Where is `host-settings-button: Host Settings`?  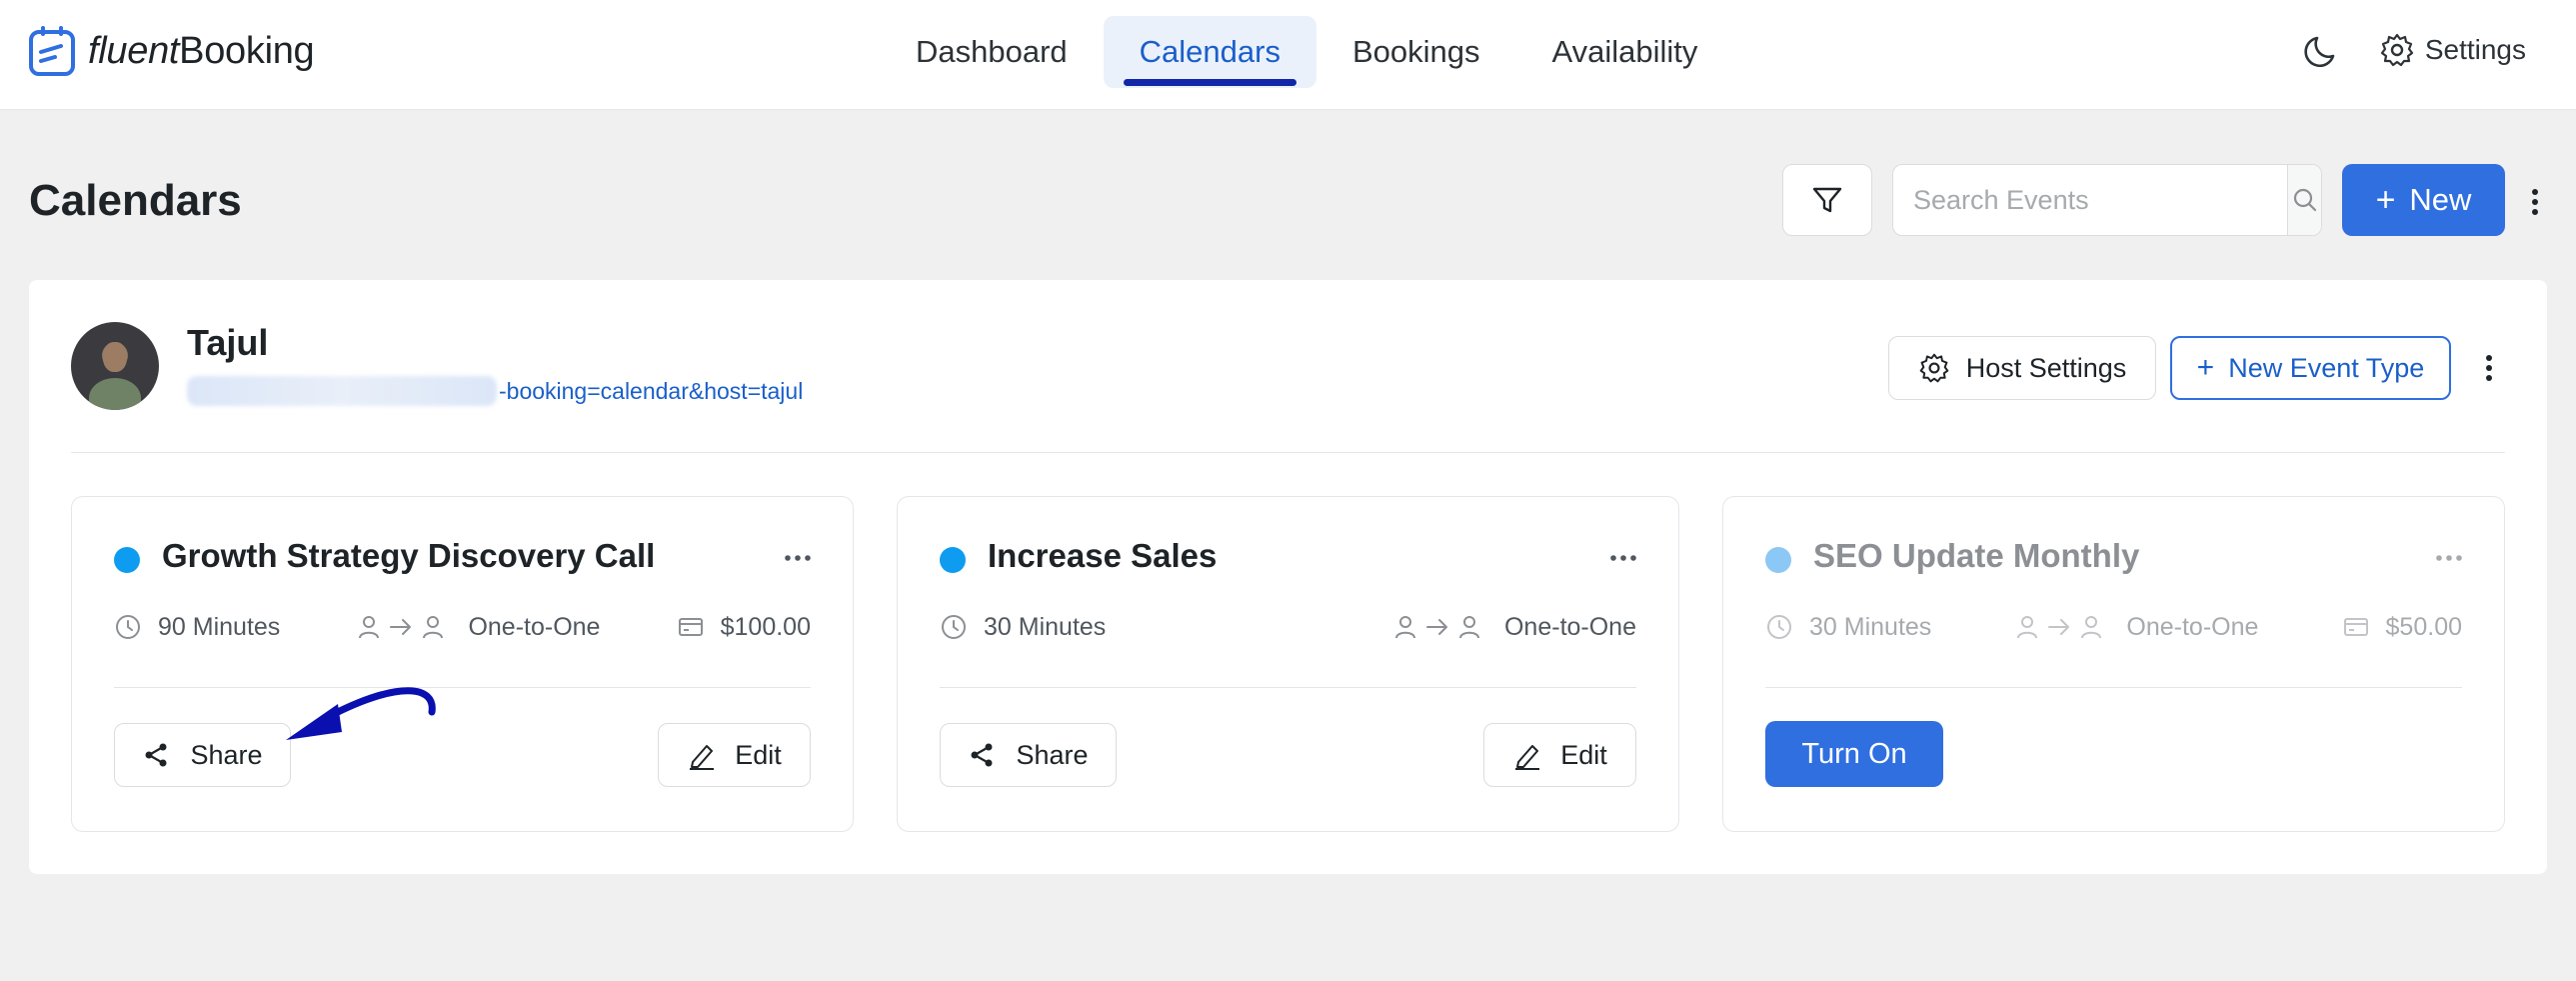 host-settings-button: Host Settings is located at coordinates (2022, 368).